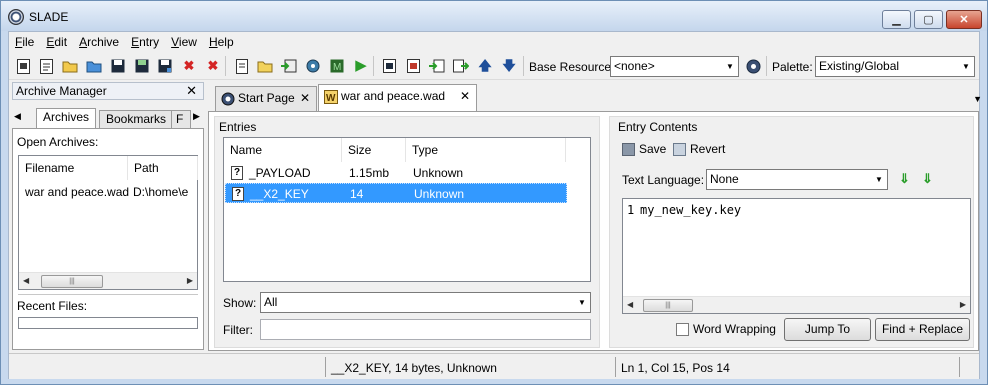 Image resolution: width=988 pixels, height=385 pixels. What do you see at coordinates (797, 179) in the screenshot?
I see `text-language-dropdown: None ▼` at bounding box center [797, 179].